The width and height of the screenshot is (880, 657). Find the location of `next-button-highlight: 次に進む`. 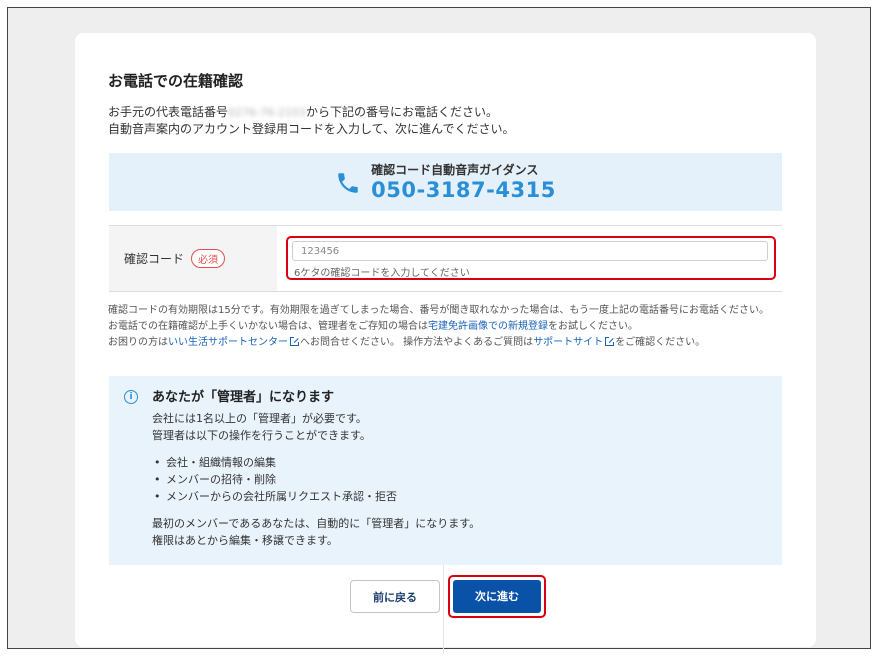

next-button-highlight: 次に進む is located at coordinates (497, 596).